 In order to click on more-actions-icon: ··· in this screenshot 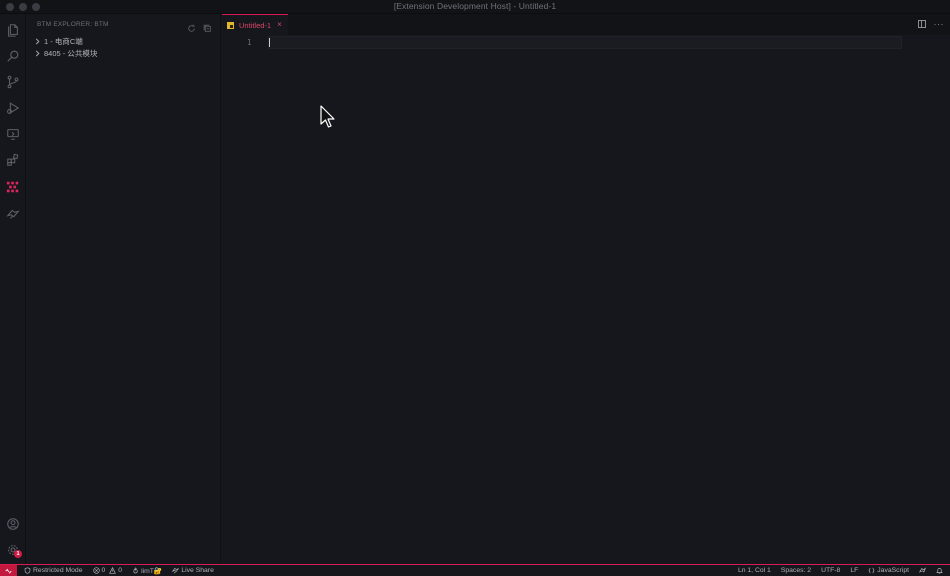, I will do `click(939, 24)`.